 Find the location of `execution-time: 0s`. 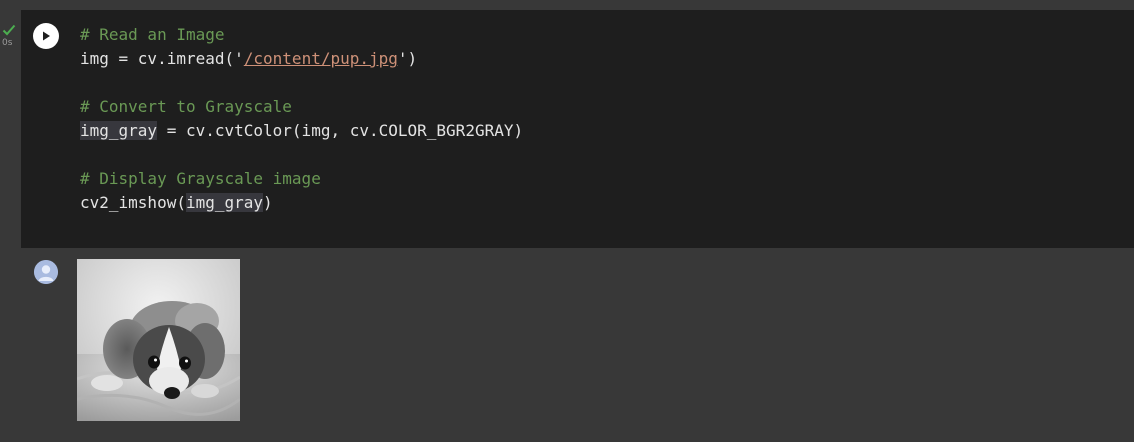

execution-time: 0s is located at coordinates (7, 43).